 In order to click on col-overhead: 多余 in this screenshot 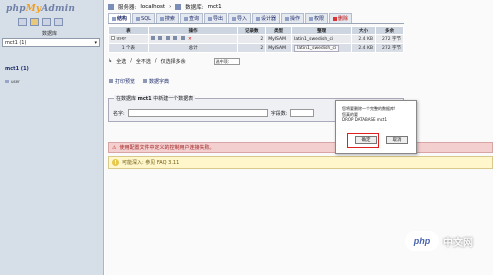, I will do `click(389, 30)`.